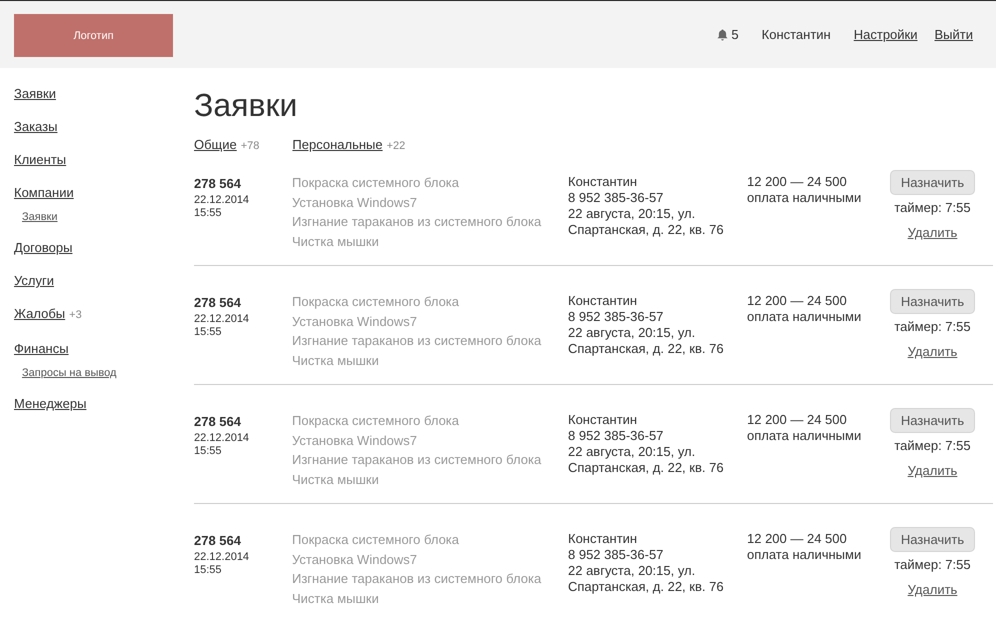 The width and height of the screenshot is (996, 633). I want to click on tab-link: Персональные, so click(337, 144).